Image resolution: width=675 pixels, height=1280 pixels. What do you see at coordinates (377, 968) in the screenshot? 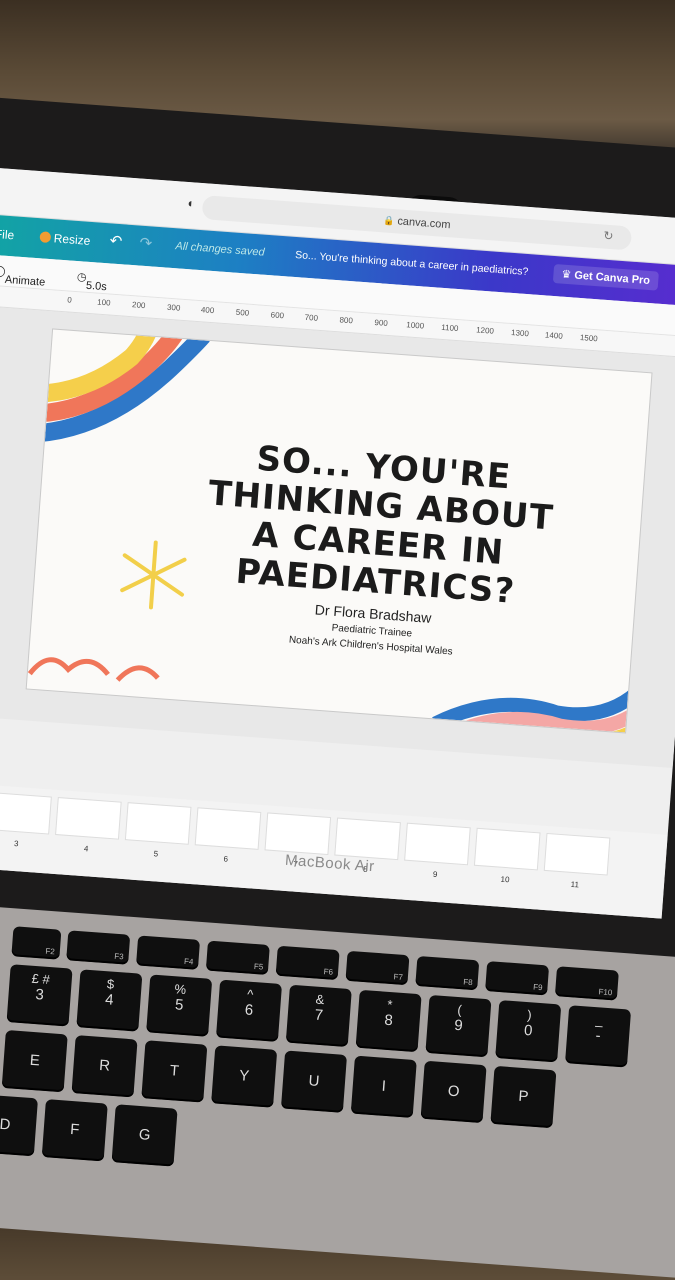
I see `key-f7: F7` at bounding box center [377, 968].